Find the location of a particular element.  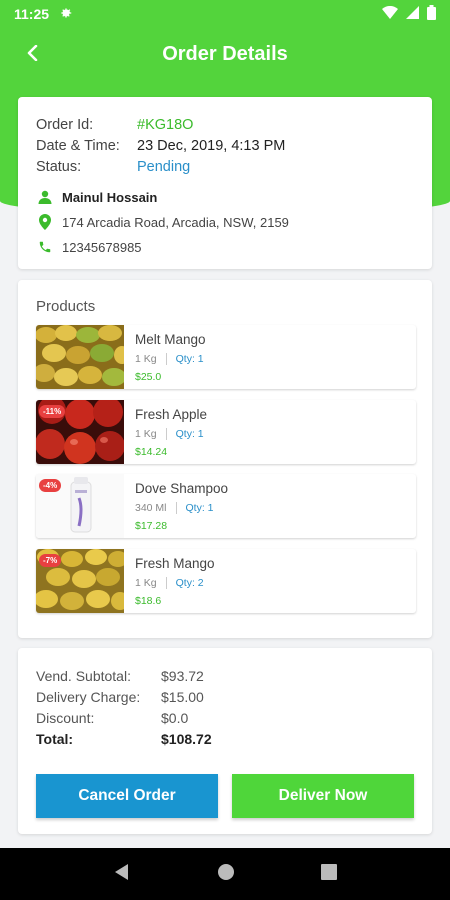

product-item: -4% Dove Shampoo 340 Ml Qty: 1 $17.28 is located at coordinates (226, 506).